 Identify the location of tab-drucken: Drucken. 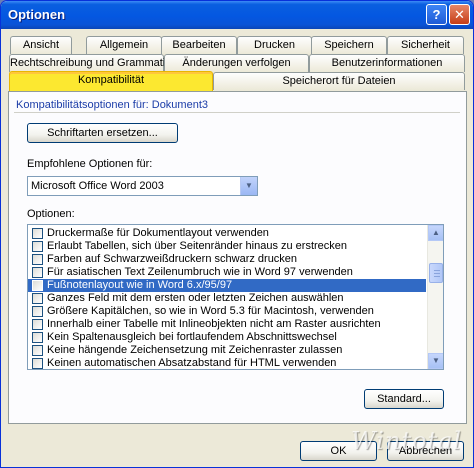
(274, 45).